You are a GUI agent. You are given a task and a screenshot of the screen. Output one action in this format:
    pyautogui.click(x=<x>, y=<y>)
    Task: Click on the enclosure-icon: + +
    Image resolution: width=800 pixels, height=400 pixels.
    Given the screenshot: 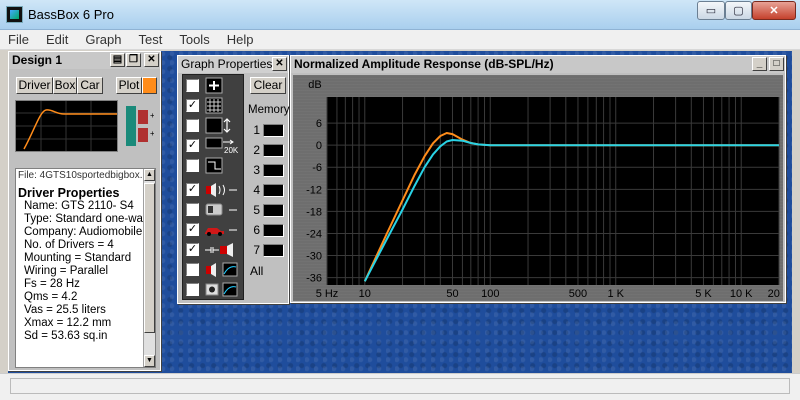 What is the action you would take?
    pyautogui.click(x=139, y=126)
    